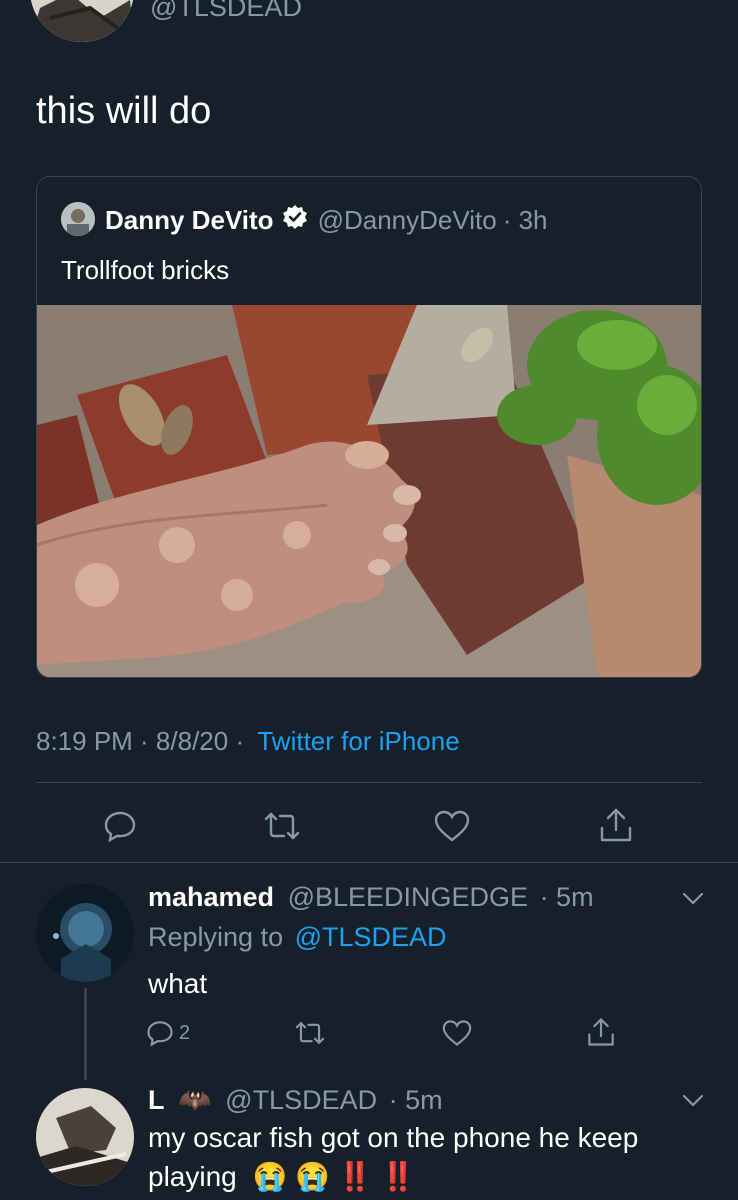  What do you see at coordinates (408, 897) in the screenshot?
I see `reply-author-handle: @BLEEDINGEDGE` at bounding box center [408, 897].